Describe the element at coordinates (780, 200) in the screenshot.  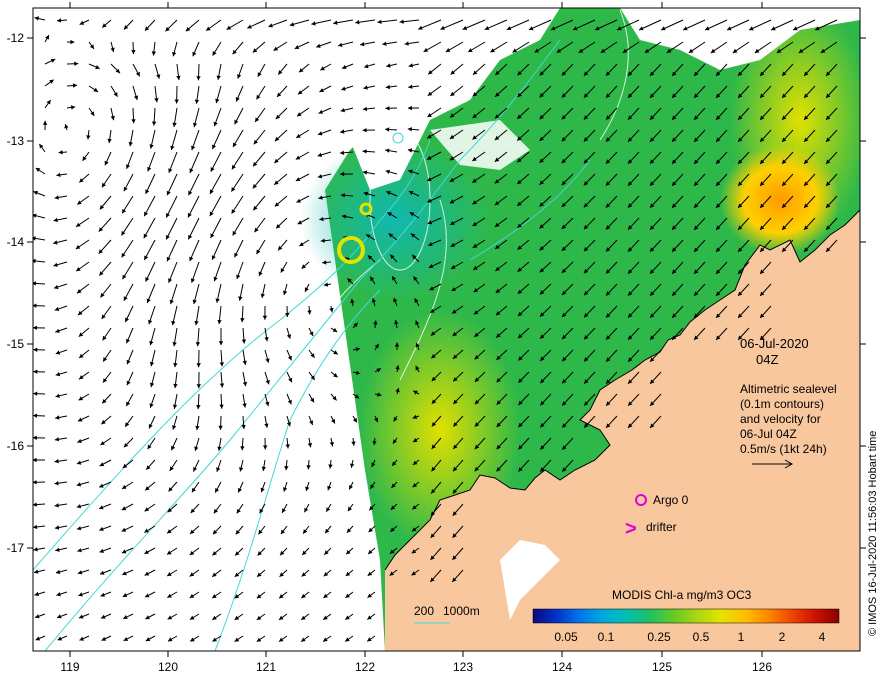
I see `chl-orange-patch` at that location.